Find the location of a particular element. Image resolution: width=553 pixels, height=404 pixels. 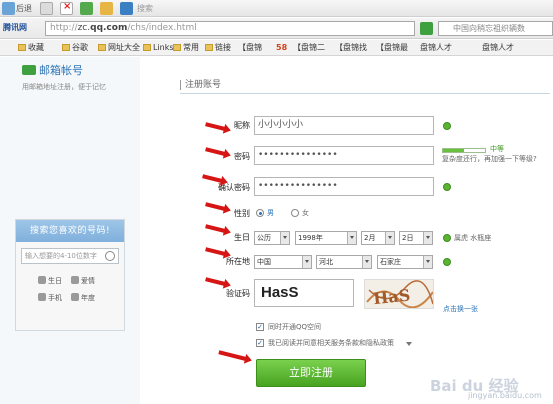

strength-meter is located at coordinates (464, 150).